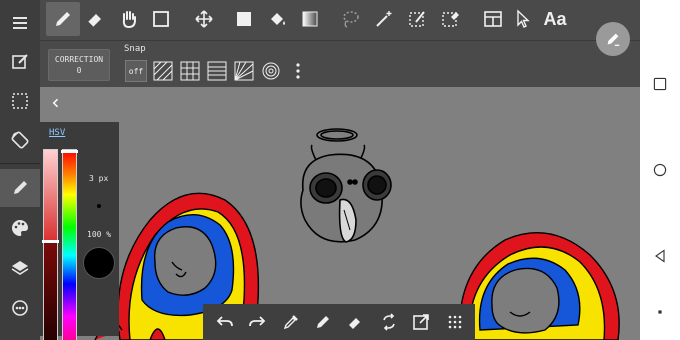 This screenshot has height=340, width=680. What do you see at coordinates (20, 62) in the screenshot?
I see `edit-note-icon` at bounding box center [20, 62].